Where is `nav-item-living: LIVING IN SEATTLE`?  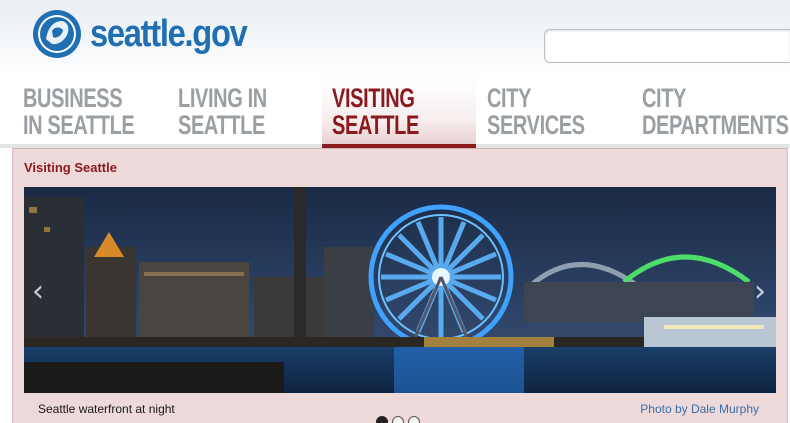
nav-item-living: LIVING IN SEATTLE is located at coordinates (232, 113).